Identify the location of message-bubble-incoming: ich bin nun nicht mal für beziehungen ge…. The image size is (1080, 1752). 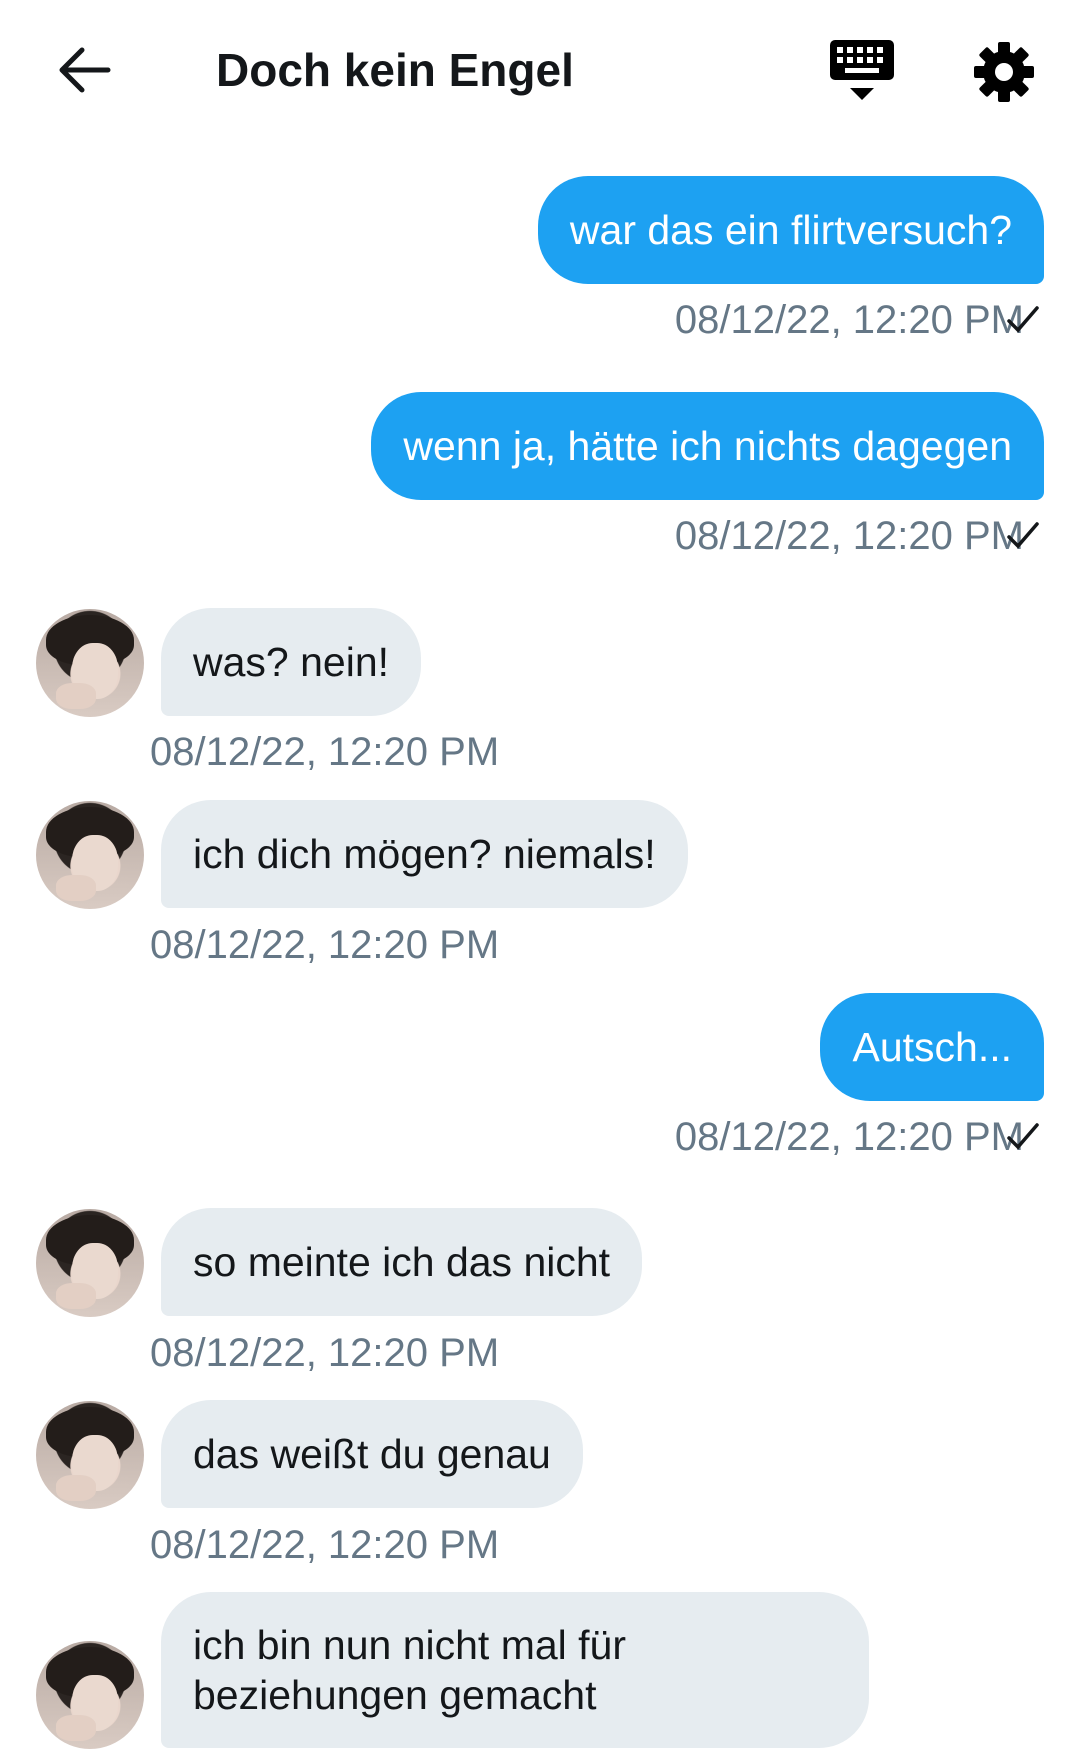
(515, 1670).